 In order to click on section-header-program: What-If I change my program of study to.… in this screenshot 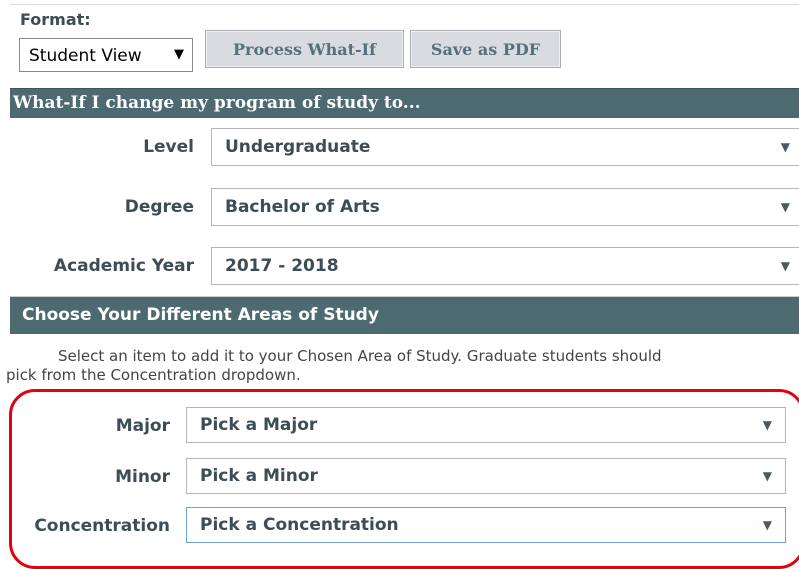, I will do `click(404, 103)`.